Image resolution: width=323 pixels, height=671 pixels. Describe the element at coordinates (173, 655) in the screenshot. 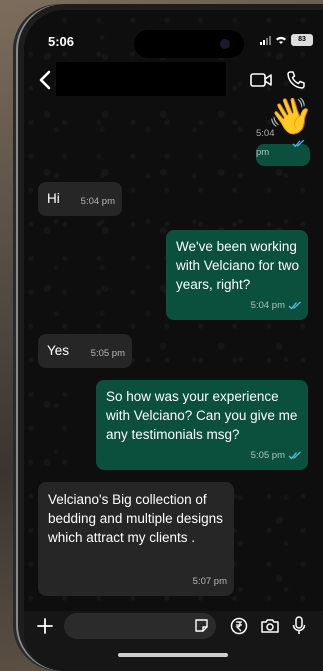

I see `home-indicator` at that location.